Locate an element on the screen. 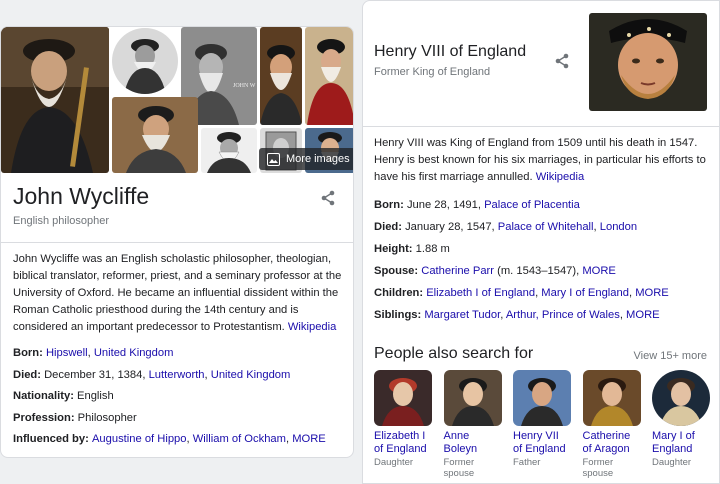 The image size is (720, 484). fact-value: (m. 1543–1547), is located at coordinates (538, 271).